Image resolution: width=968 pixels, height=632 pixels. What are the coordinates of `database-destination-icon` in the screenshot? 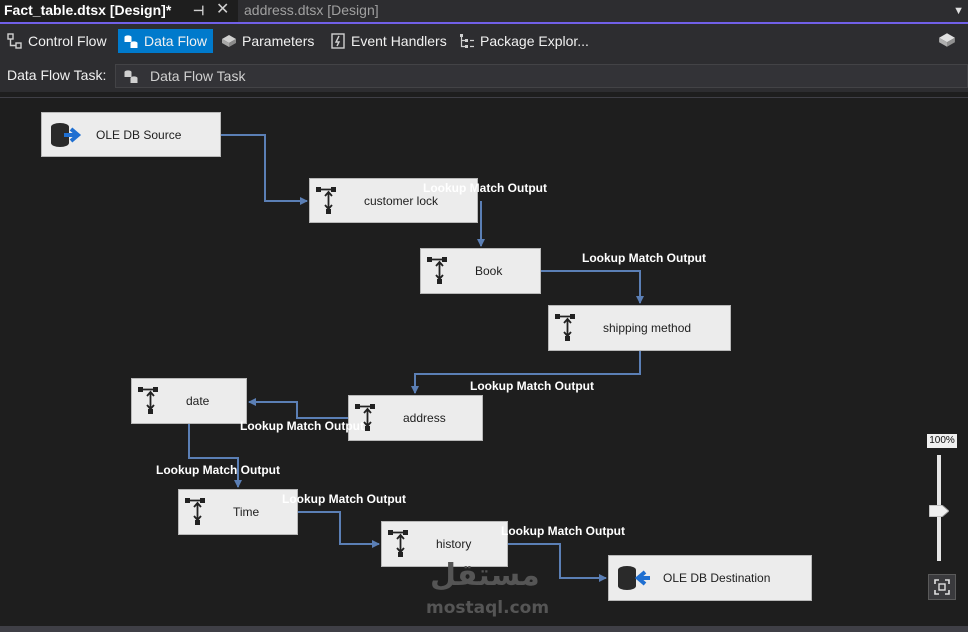 It's located at (634, 578).